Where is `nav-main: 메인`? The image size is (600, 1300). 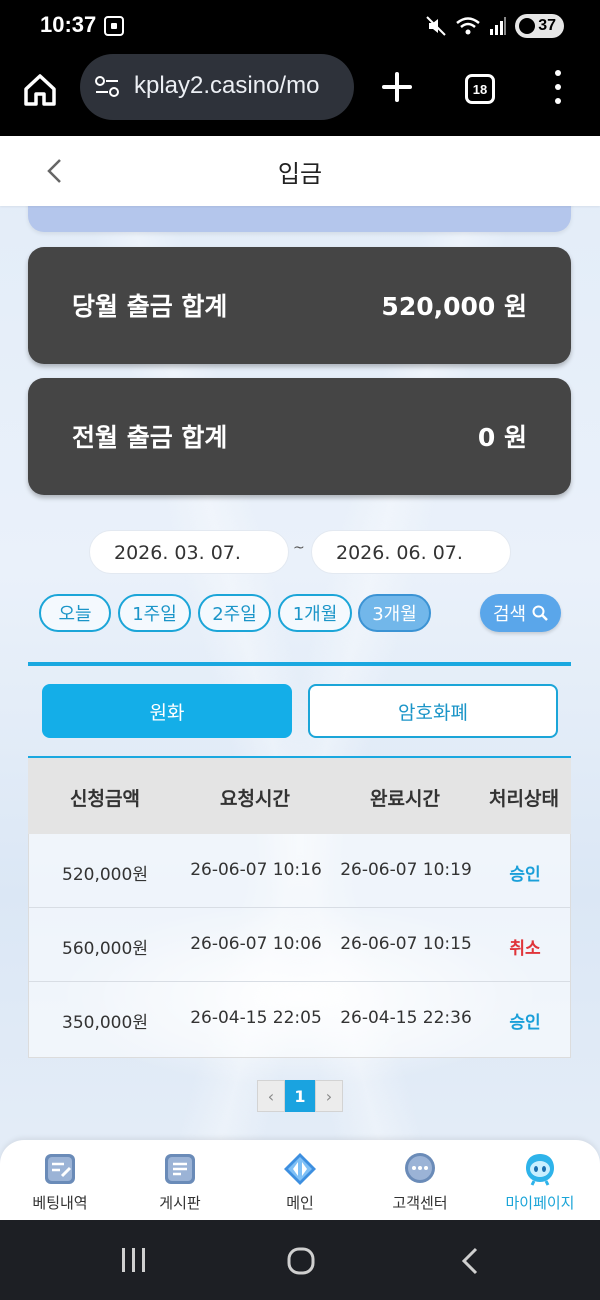
nav-main: 메인 is located at coordinates (300, 1183).